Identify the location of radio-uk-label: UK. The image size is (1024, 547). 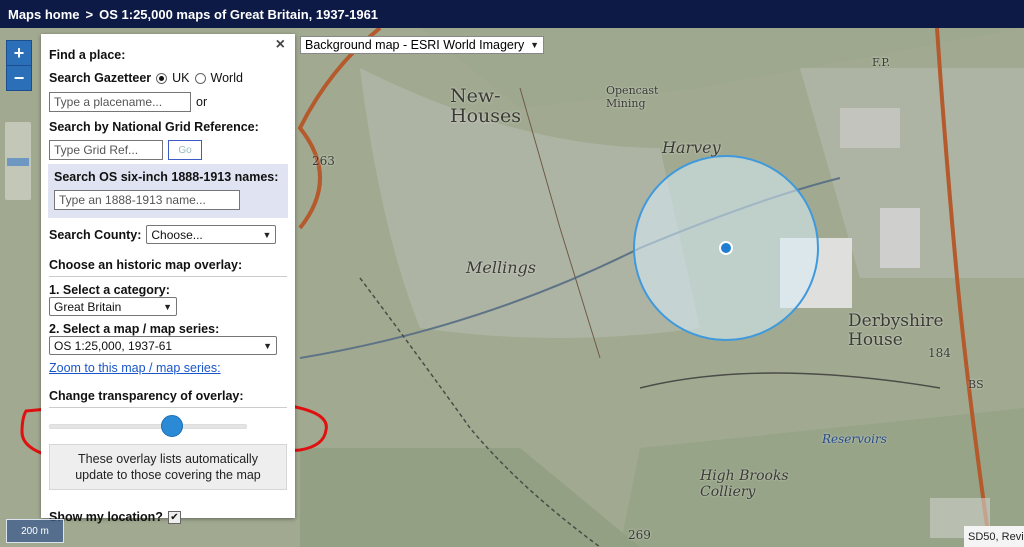
(181, 78).